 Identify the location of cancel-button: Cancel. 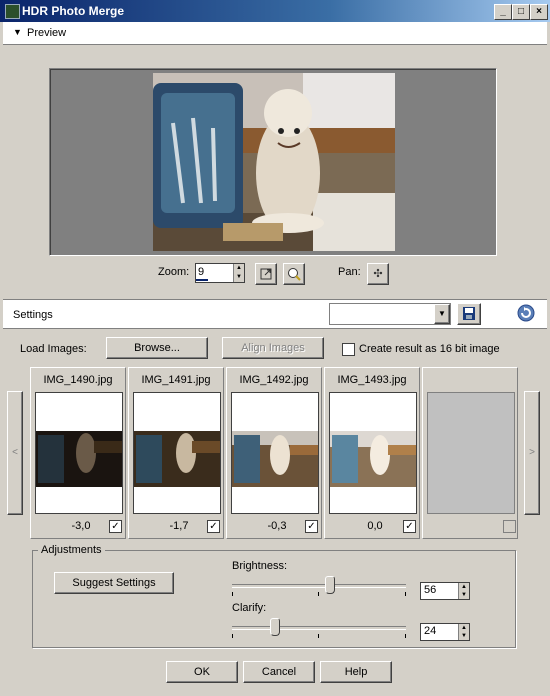
(279, 672).